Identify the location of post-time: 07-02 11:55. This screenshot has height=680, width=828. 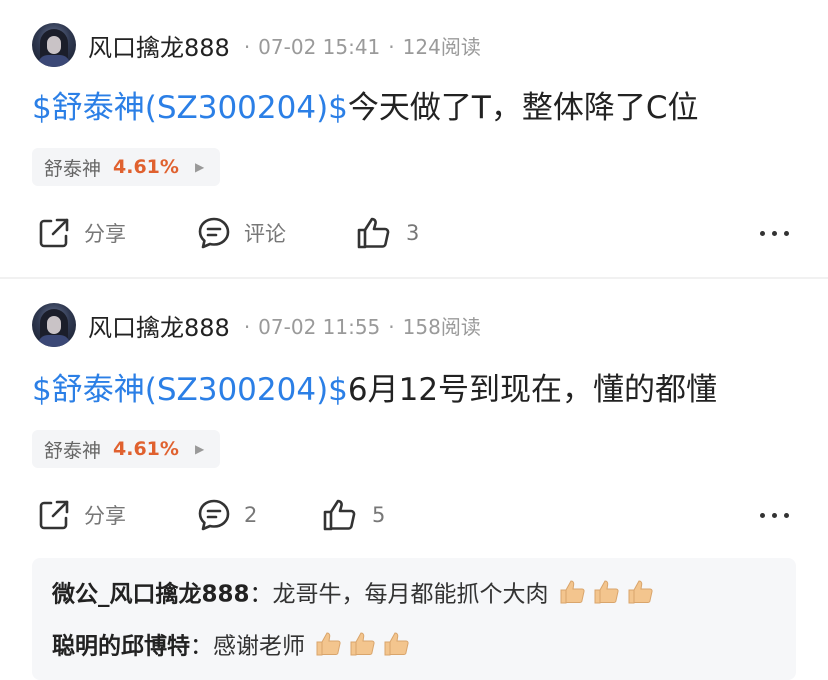
(319, 326).